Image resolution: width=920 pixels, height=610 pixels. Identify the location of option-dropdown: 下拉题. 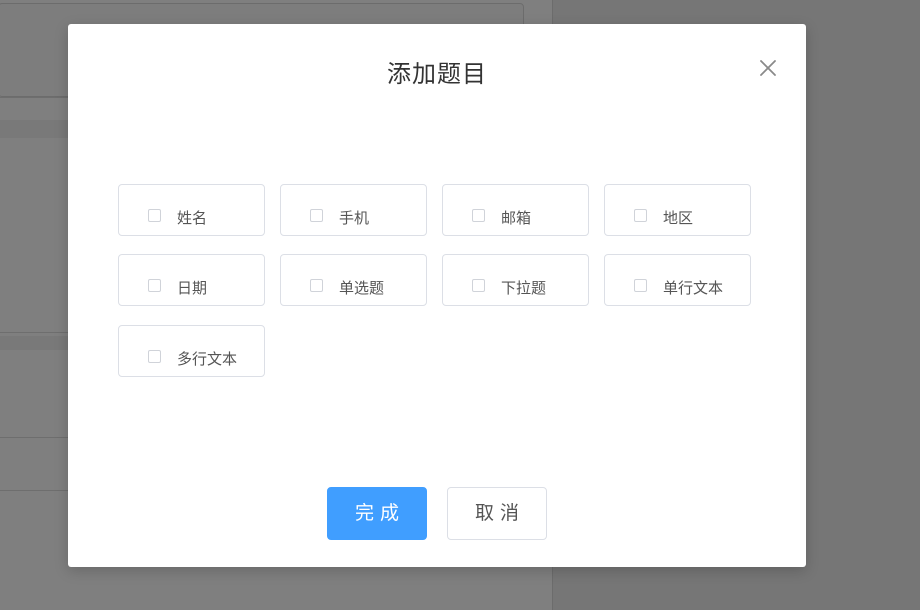
(515, 280).